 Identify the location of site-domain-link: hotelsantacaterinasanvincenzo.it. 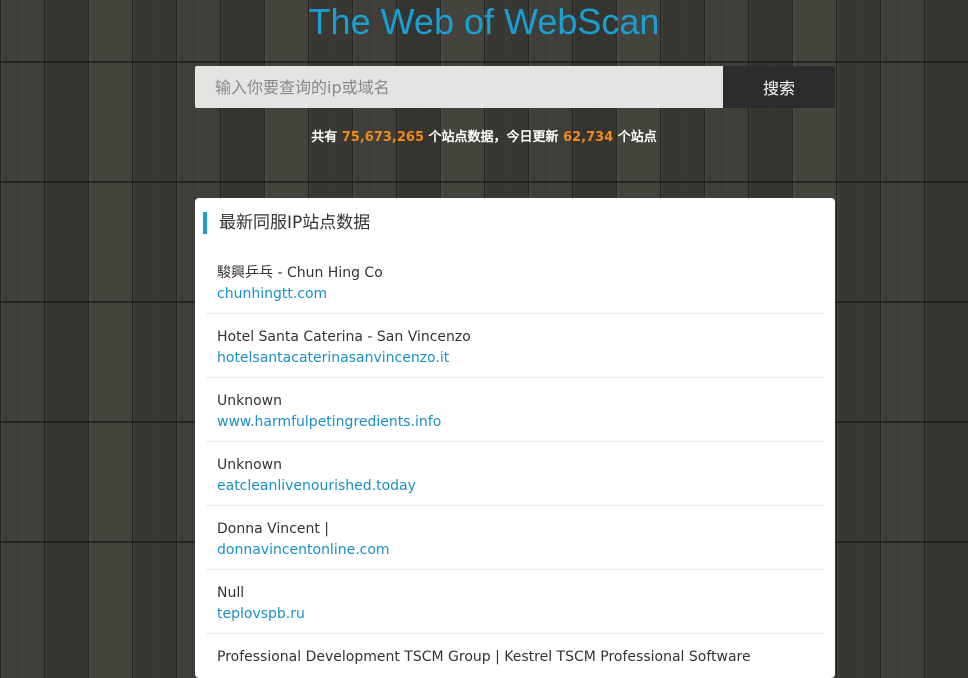
(333, 358).